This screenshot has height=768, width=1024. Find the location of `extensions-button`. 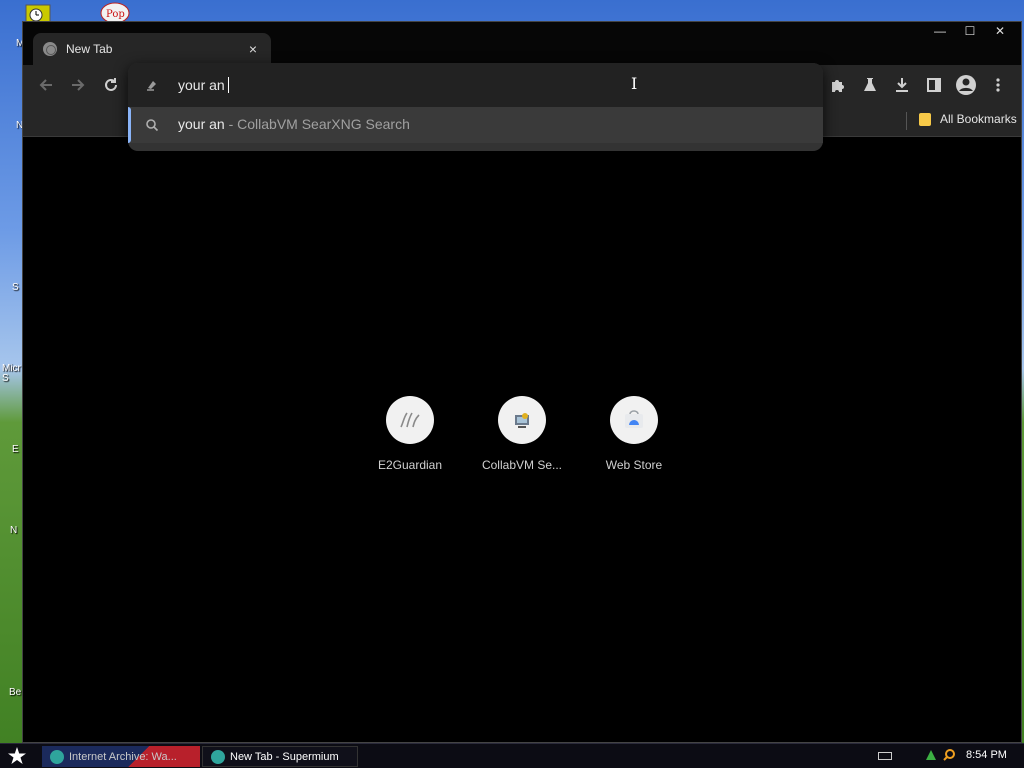

extensions-button is located at coordinates (838, 85).